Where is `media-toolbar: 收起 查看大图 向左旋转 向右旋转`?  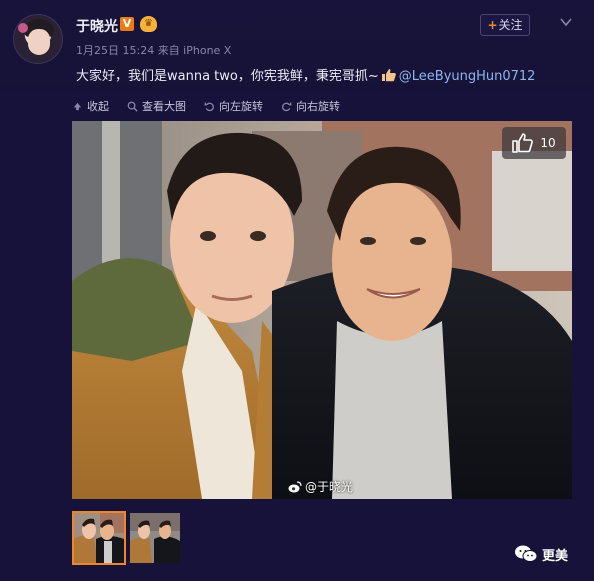
media-toolbar: 收起 查看大图 向左旋转 向右旋转 is located at coordinates (206, 106).